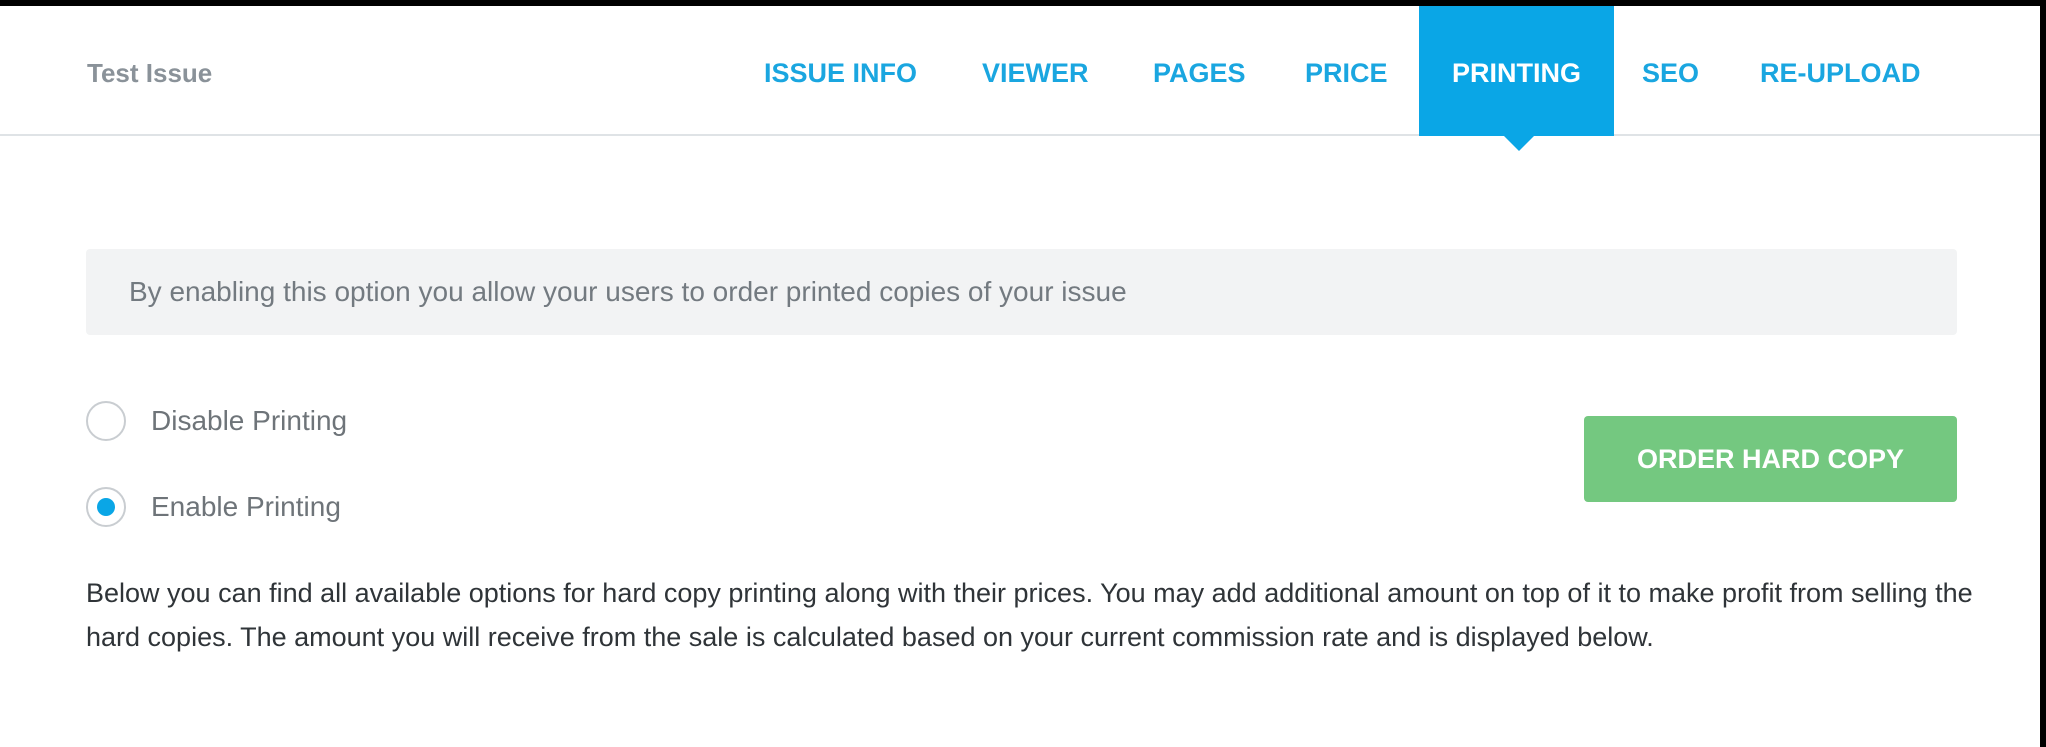 This screenshot has height=747, width=2046. What do you see at coordinates (1516, 71) in the screenshot?
I see `tab-printing: PRINTING` at bounding box center [1516, 71].